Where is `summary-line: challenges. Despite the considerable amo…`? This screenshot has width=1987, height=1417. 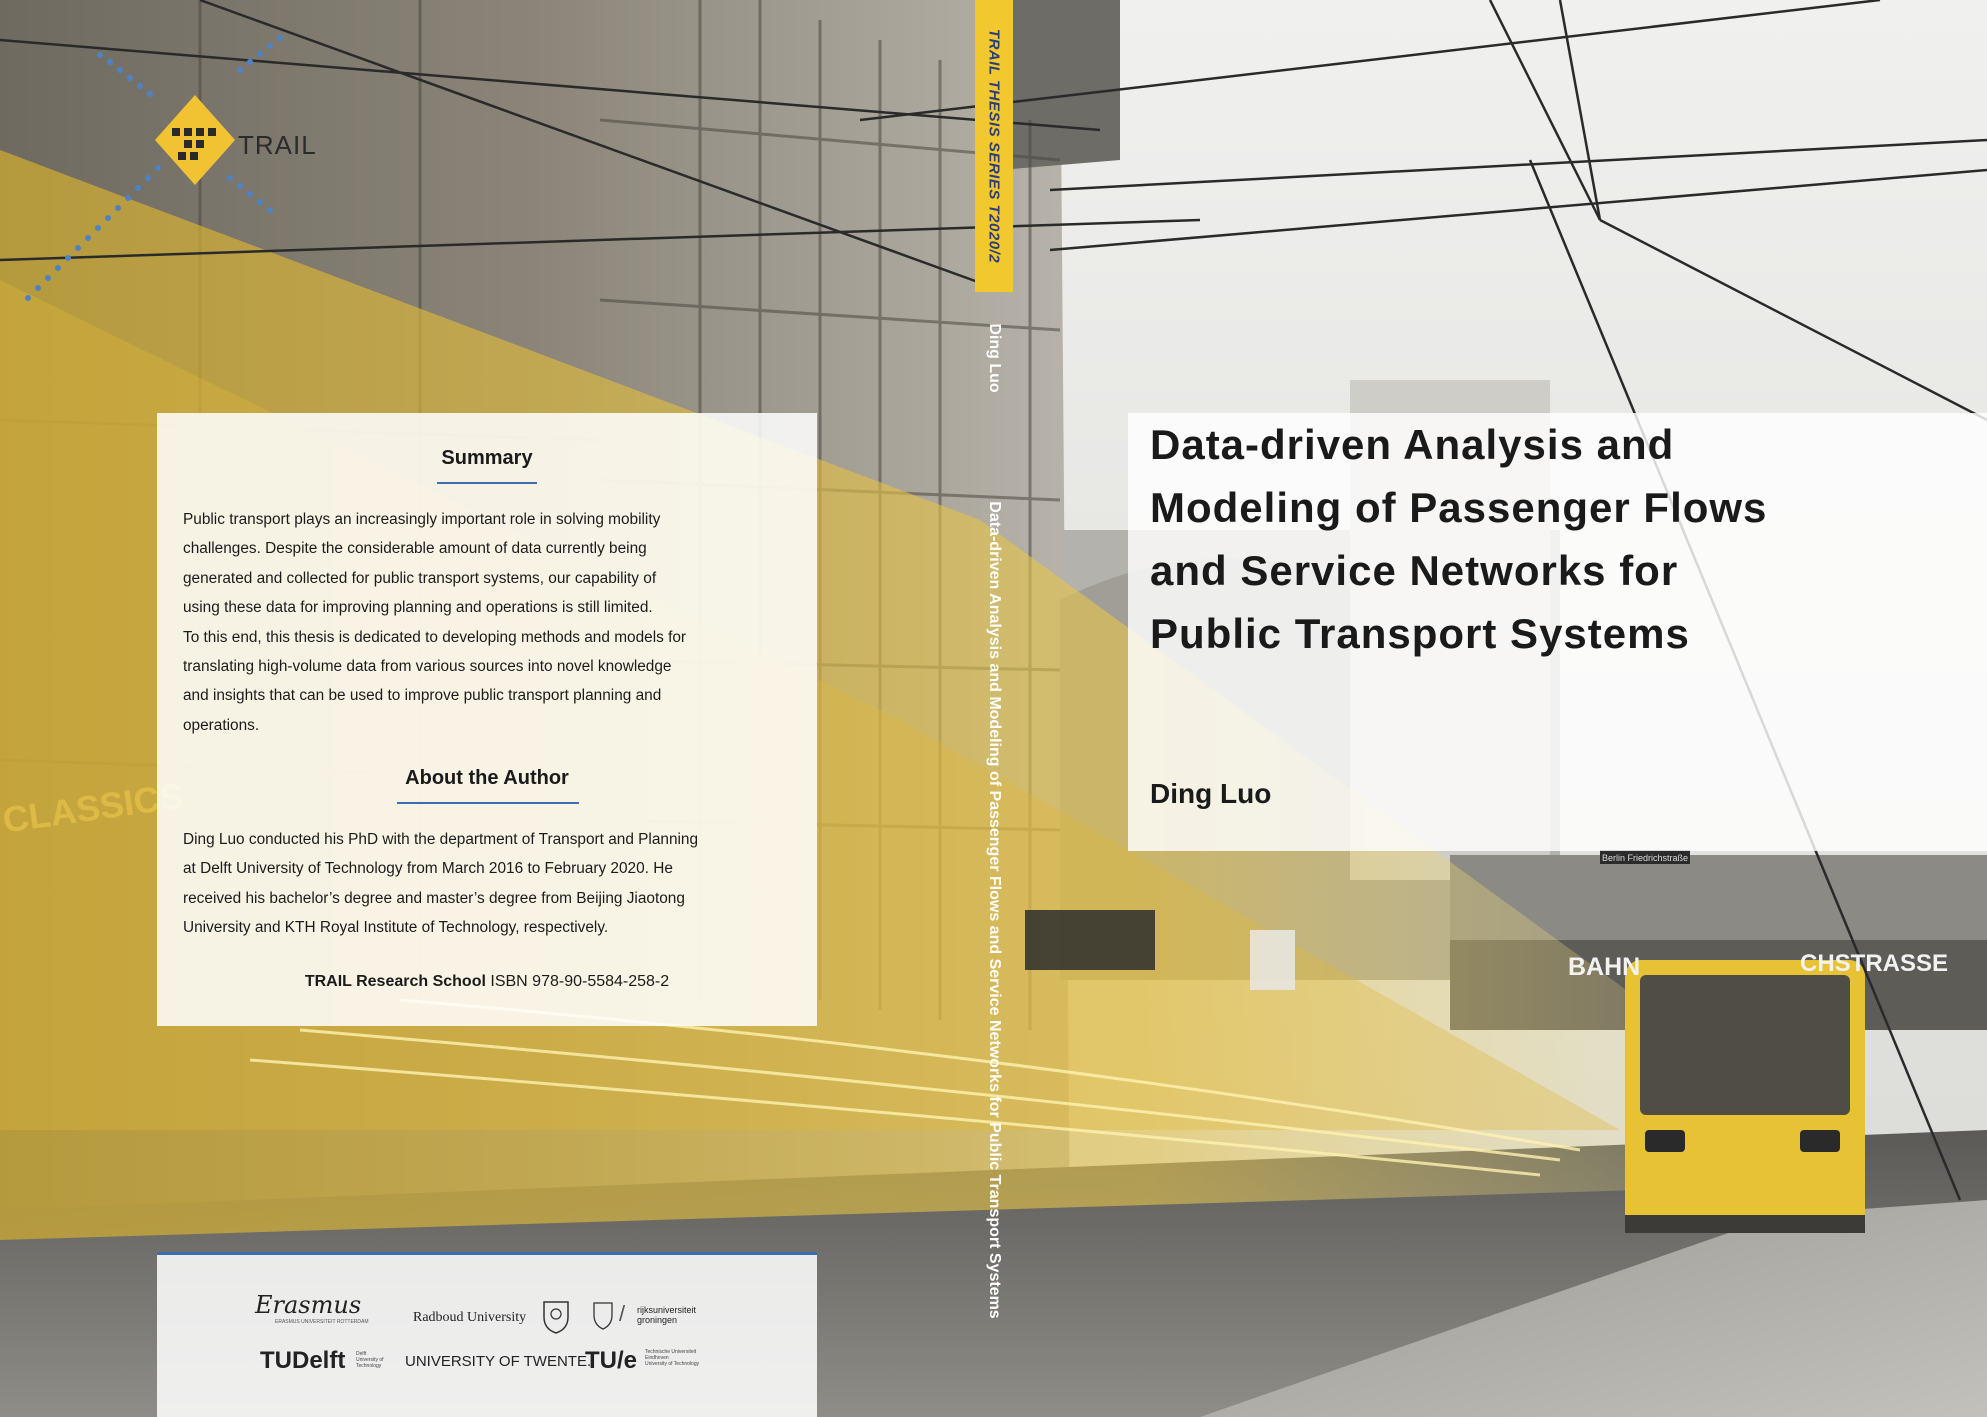 summary-line: challenges. Despite the considerable amo… is located at coordinates (415, 549).